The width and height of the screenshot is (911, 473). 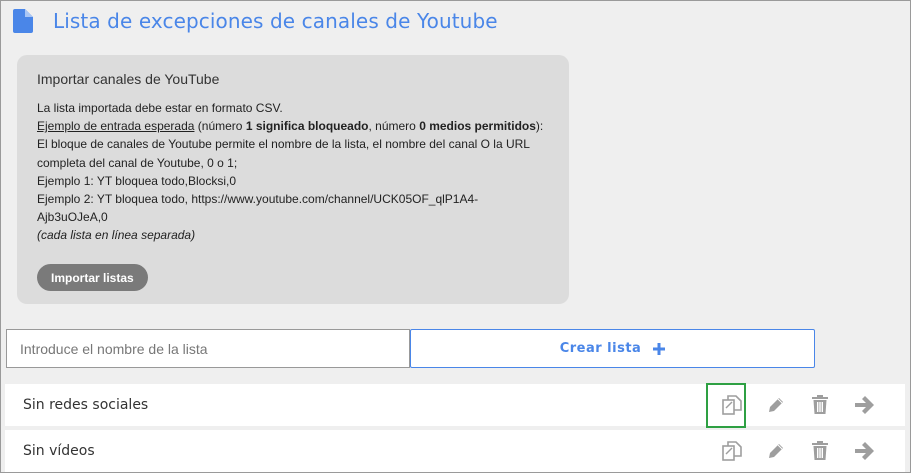 I want to click on copy-icon, so click(x=732, y=451).